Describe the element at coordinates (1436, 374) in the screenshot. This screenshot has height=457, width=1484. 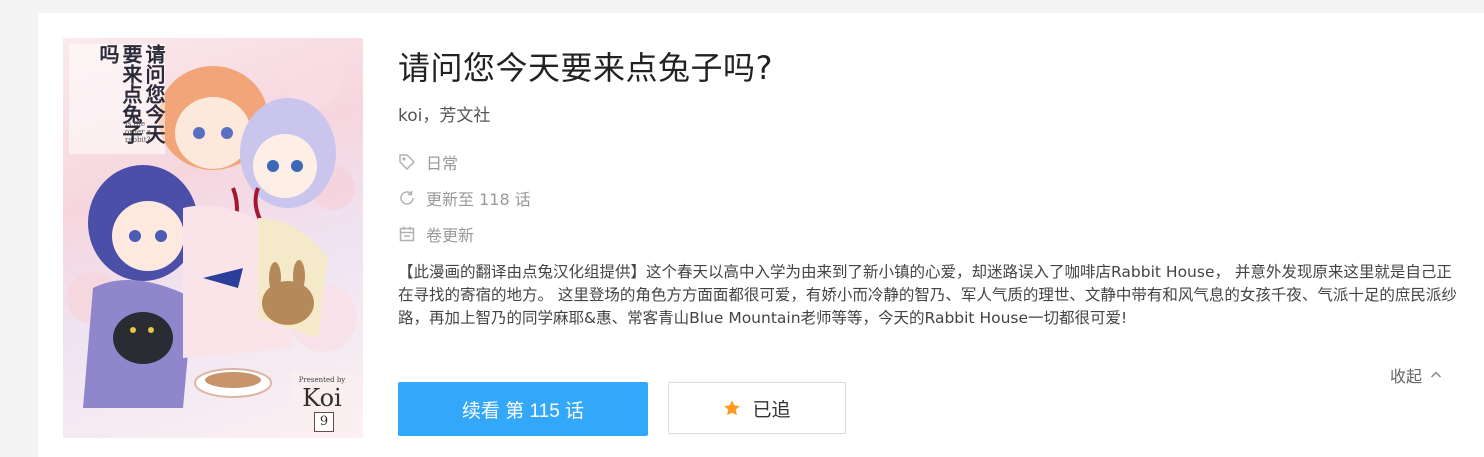
I see `chevron-up-icon` at that location.